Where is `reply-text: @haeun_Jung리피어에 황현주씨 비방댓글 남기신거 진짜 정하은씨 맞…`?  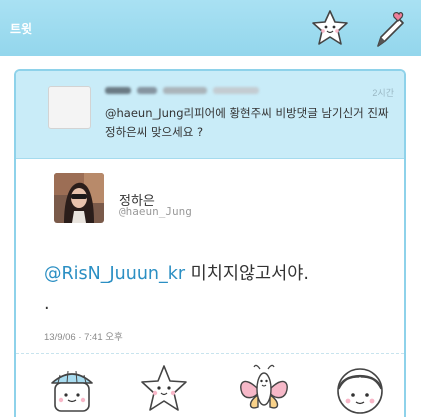
reply-text: @haeun_Jung리피어에 황현주씨 비방댓글 남기신거 진짜 정하은씨 맞… is located at coordinates (247, 122).